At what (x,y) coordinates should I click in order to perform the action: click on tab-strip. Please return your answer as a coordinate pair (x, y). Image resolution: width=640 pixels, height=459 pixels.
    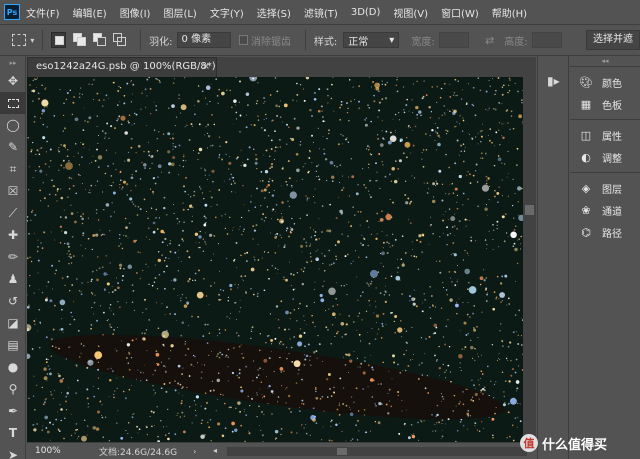
    Looking at the image, I should click on (376, 67).